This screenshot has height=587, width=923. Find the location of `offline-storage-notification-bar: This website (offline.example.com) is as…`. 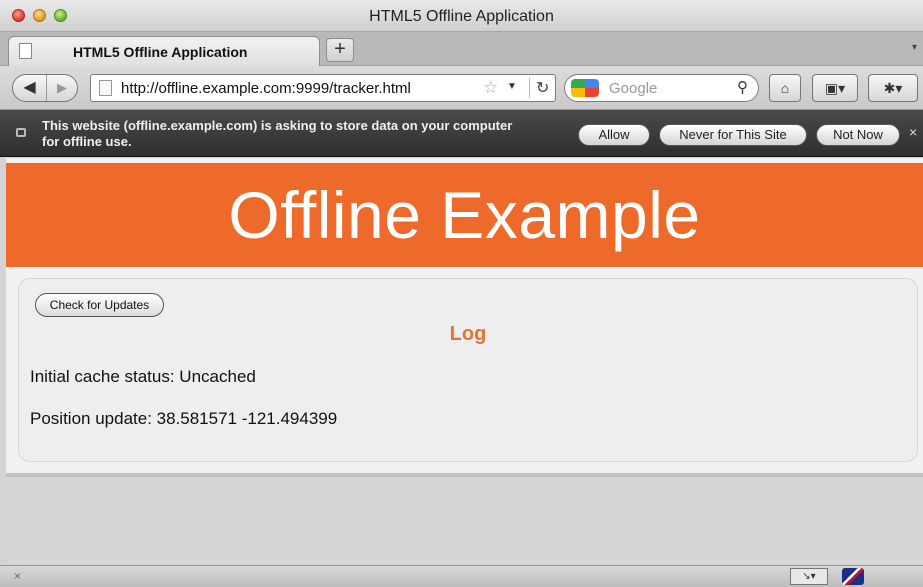

offline-storage-notification-bar: This website (offline.example.com) is as… is located at coordinates (461, 133).